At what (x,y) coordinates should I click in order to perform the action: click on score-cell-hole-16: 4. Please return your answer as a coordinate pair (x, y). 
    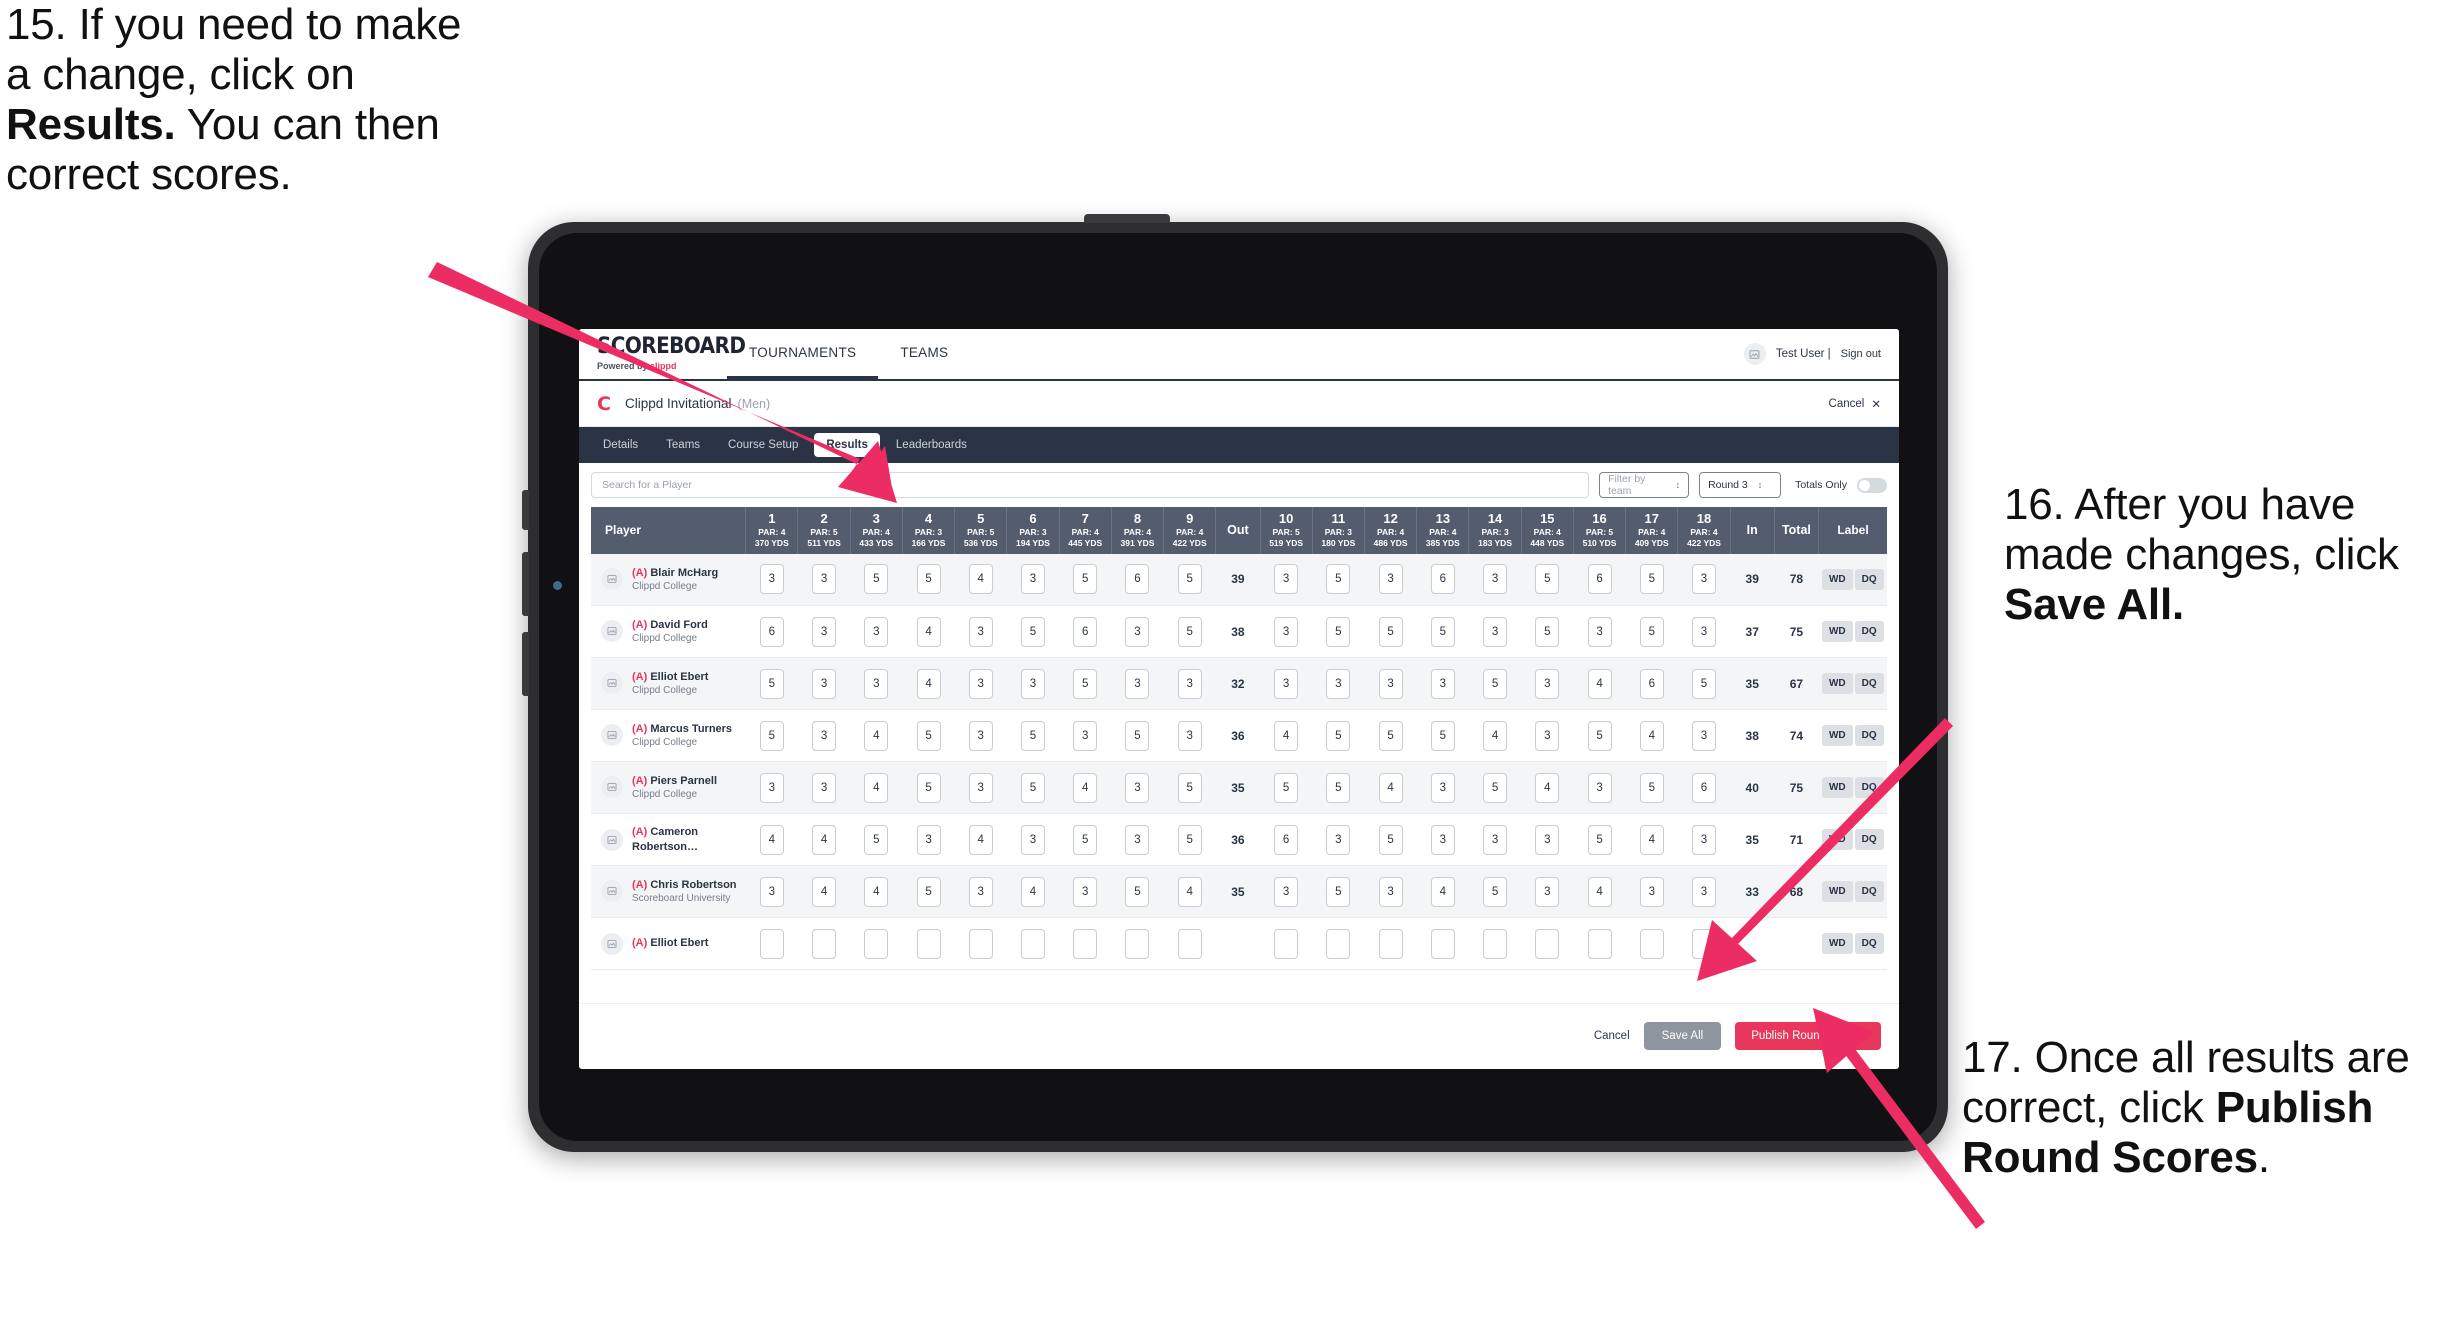
    Looking at the image, I should click on (1599, 891).